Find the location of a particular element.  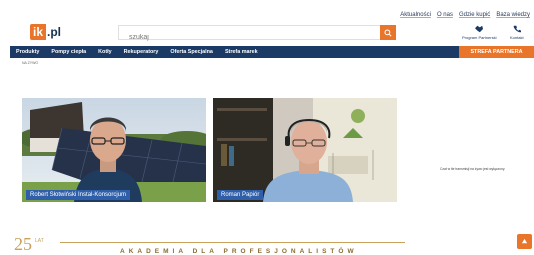

video-panel-2: Roman Papiór is located at coordinates (305, 150).